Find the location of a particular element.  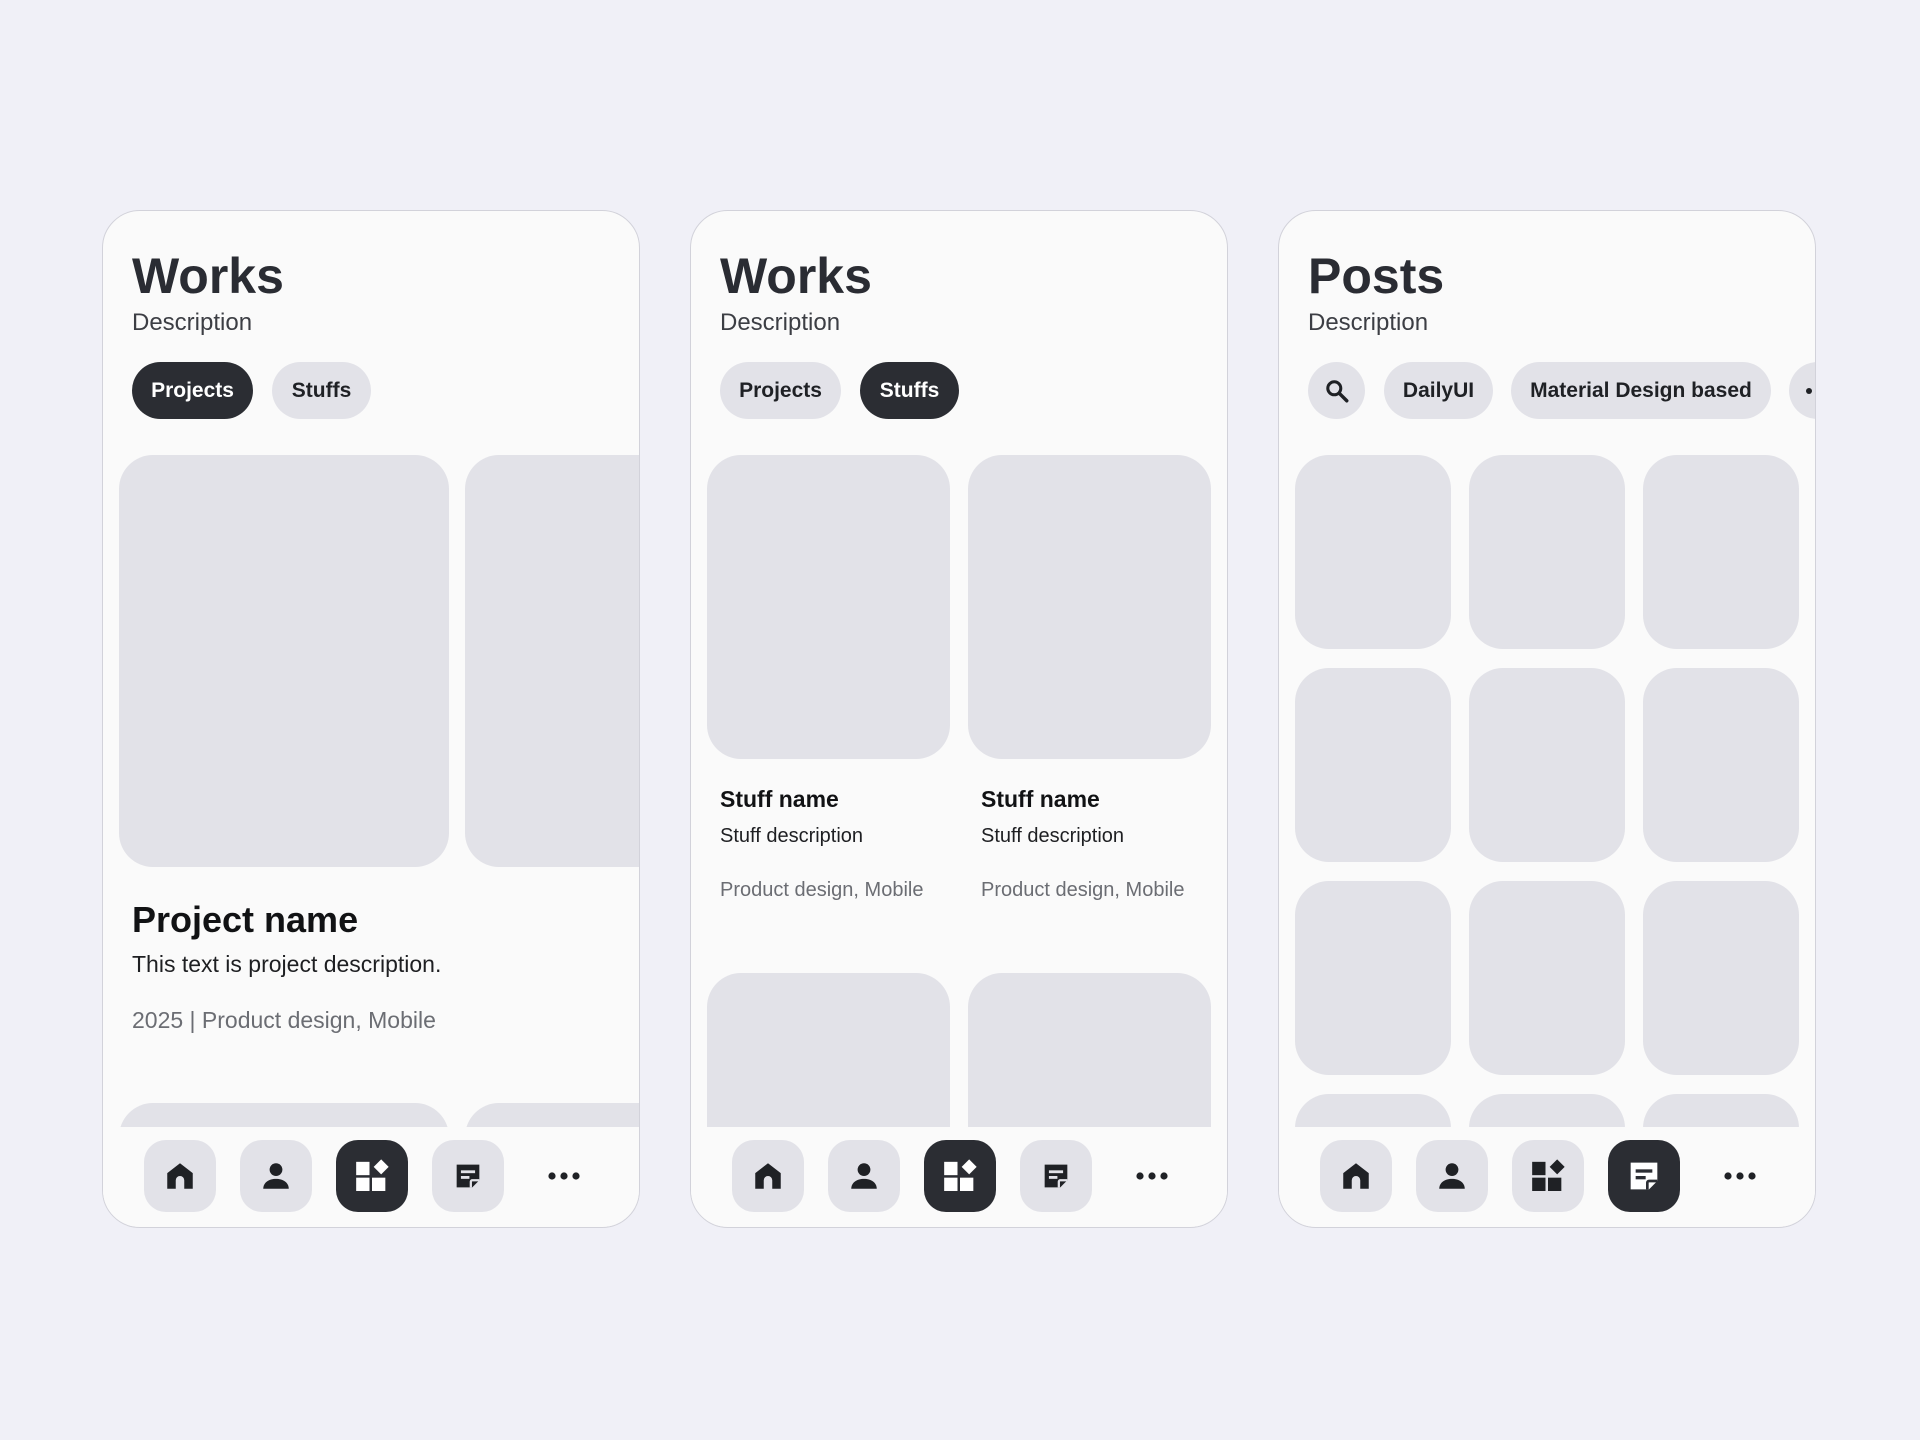

chip-material-design: Material Design based is located at coordinates (1641, 390).